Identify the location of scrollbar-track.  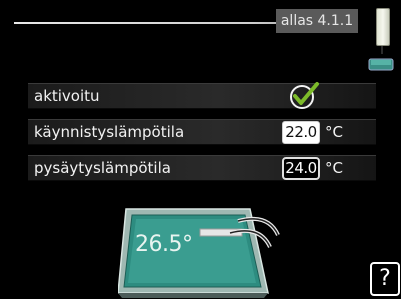
(382, 50).